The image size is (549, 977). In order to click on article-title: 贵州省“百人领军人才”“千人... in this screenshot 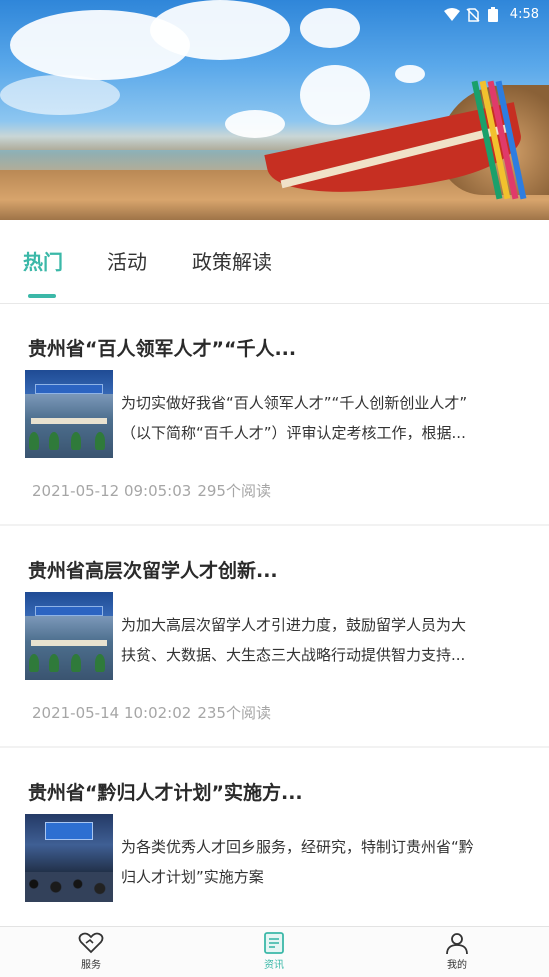, I will do `click(162, 347)`.